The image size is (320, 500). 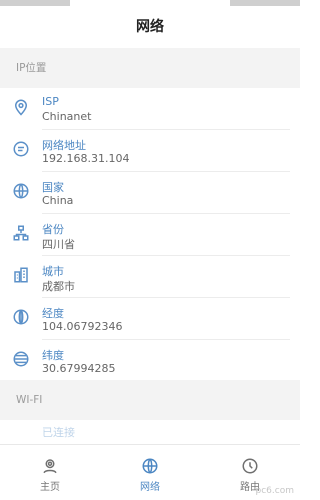 I want to click on home-icon, so click(x=50, y=466).